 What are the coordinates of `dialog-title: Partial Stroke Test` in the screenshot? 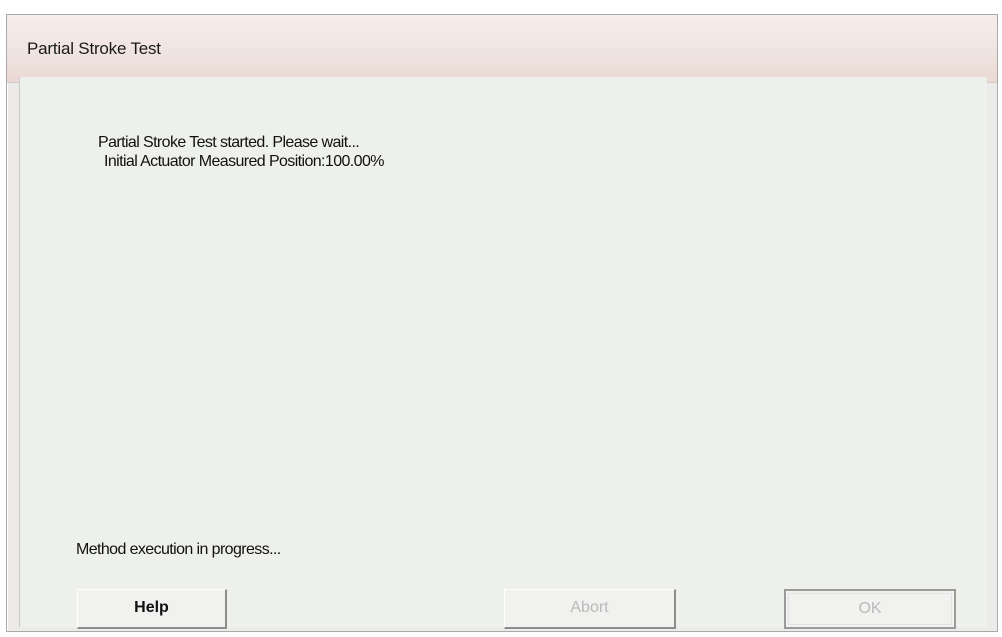 It's located at (94, 48).